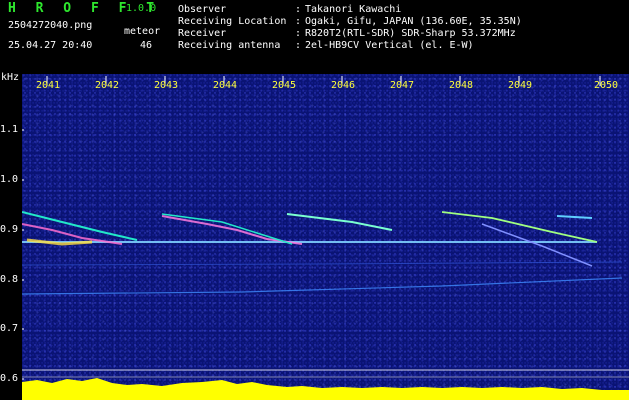 The image size is (629, 400). Describe the element at coordinates (461, 85) in the screenshot. I see `x-tick-label: 2048` at that location.